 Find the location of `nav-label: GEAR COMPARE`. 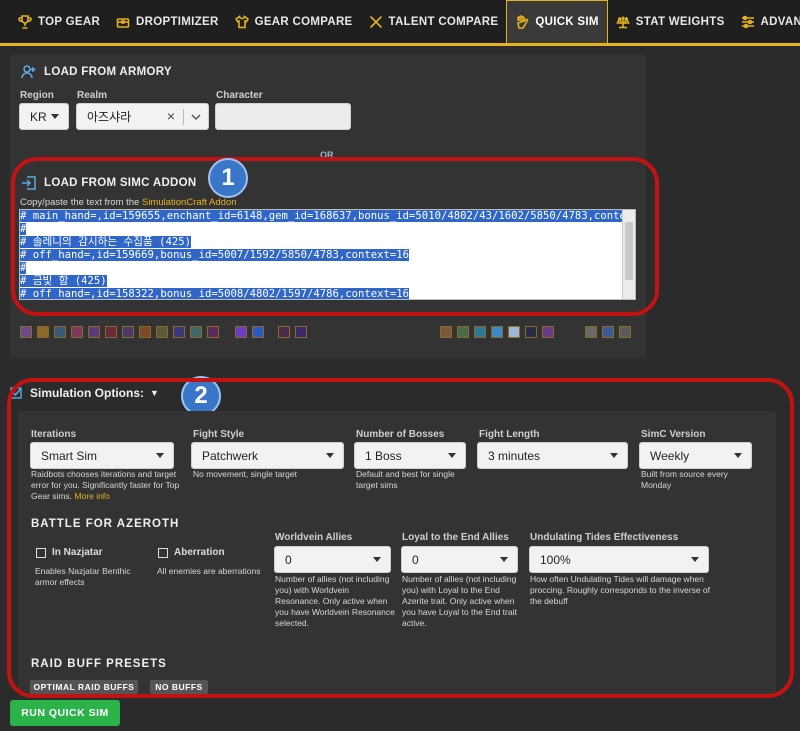

nav-label: GEAR COMPARE is located at coordinates (303, 21).